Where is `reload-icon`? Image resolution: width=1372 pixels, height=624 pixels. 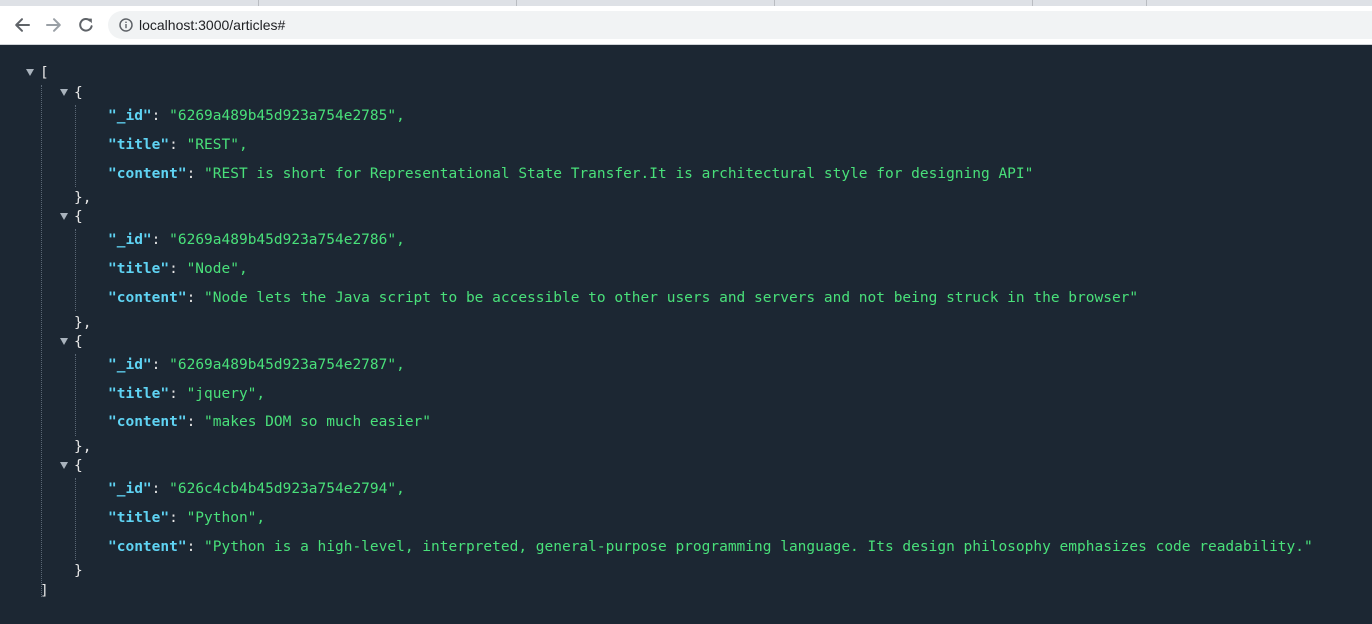 reload-icon is located at coordinates (86, 25).